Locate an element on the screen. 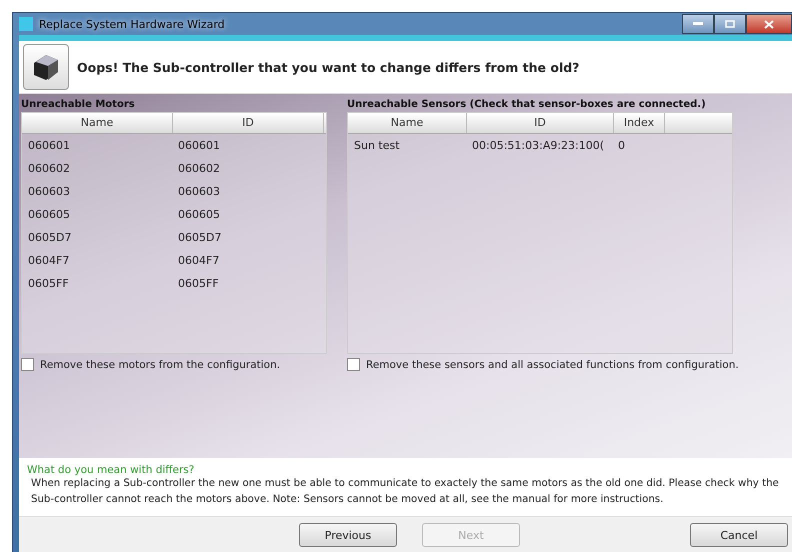 The image size is (792, 552). minimize-button is located at coordinates (698, 24).